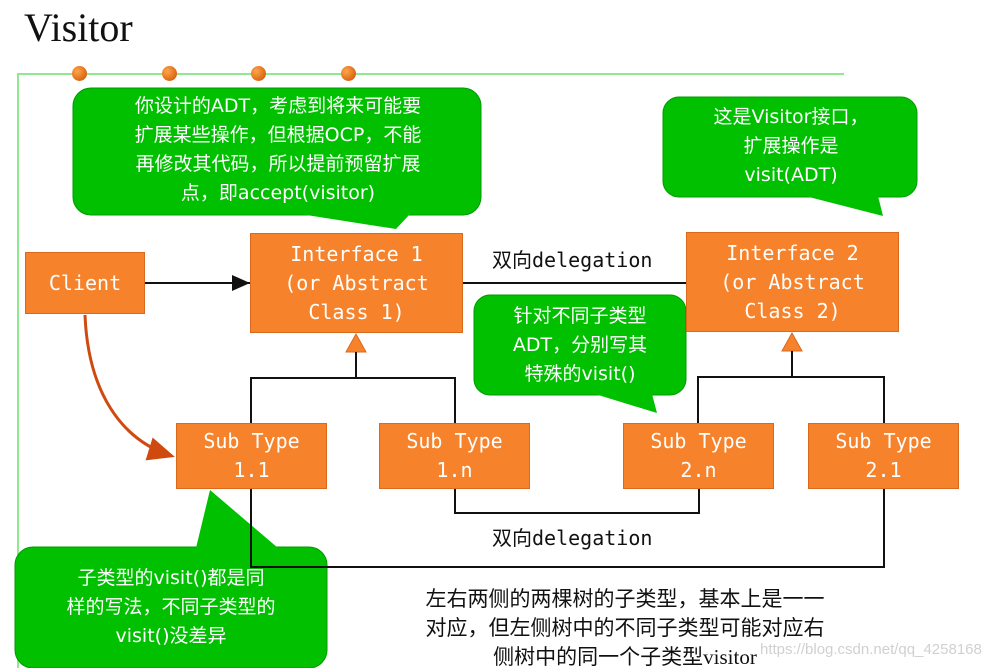 This screenshot has width=983, height=672. Describe the element at coordinates (85, 283) in the screenshot. I see `client-box: Client` at that location.